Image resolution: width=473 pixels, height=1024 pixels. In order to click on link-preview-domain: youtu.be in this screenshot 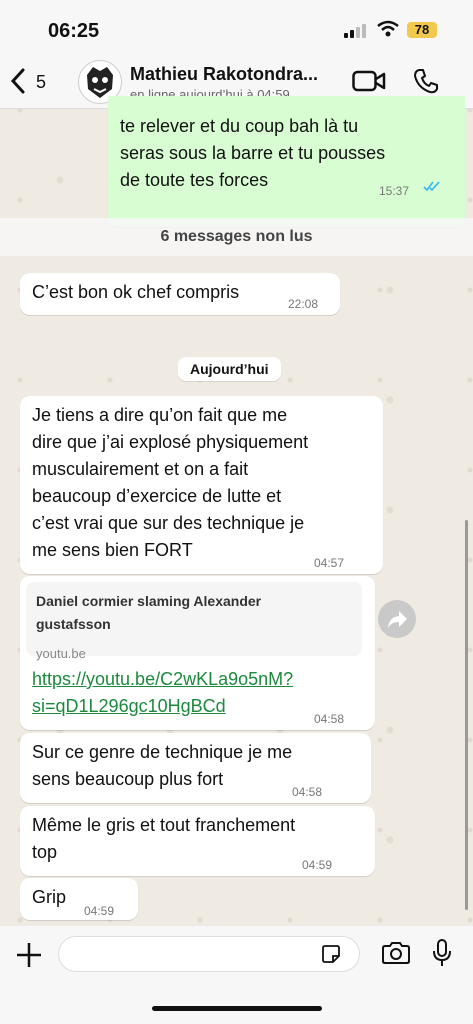, I will do `click(61, 653)`.